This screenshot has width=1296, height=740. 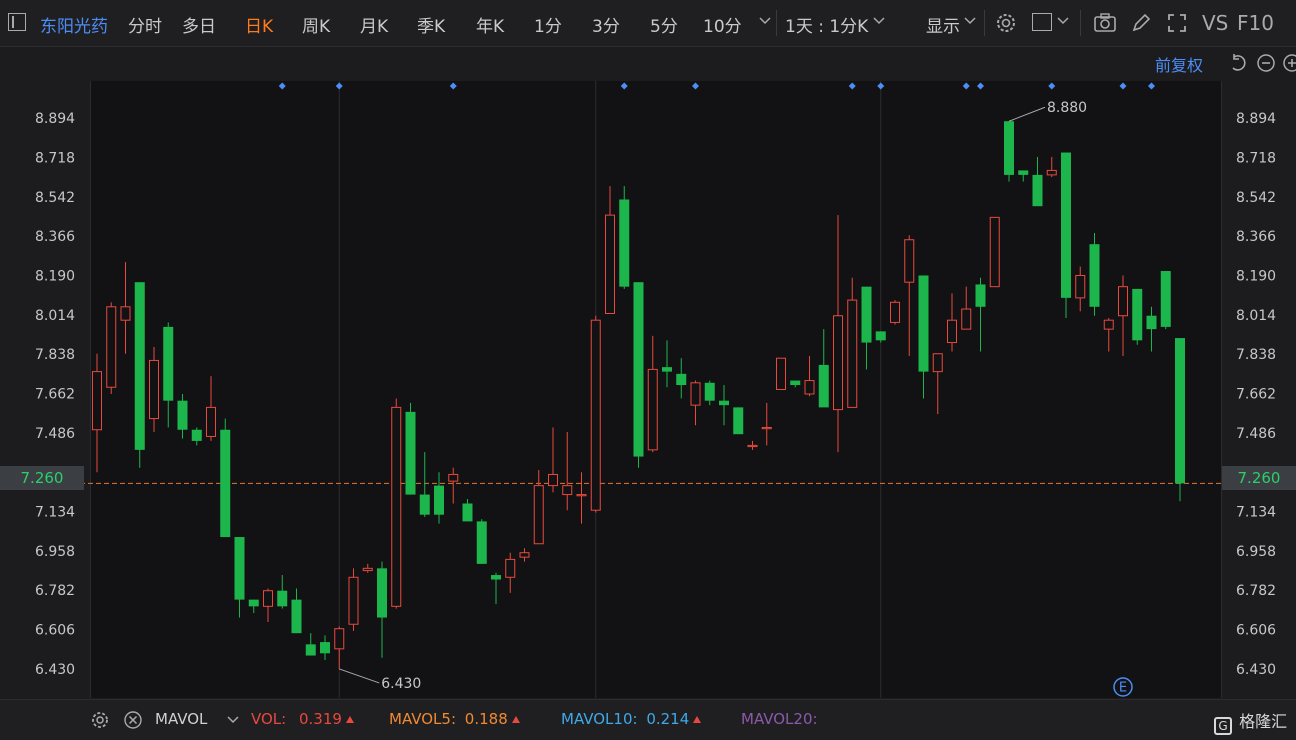 What do you see at coordinates (55, 552) in the screenshot?
I see `y-tick-label: 6.958` at bounding box center [55, 552].